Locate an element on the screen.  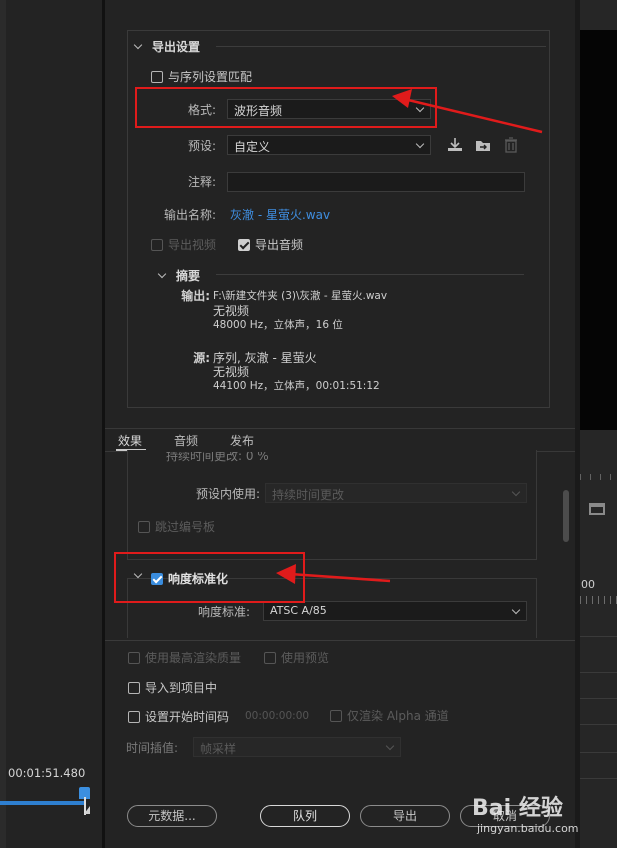
export-audio-checkbox: 导出音频 is located at coordinates (270, 244).